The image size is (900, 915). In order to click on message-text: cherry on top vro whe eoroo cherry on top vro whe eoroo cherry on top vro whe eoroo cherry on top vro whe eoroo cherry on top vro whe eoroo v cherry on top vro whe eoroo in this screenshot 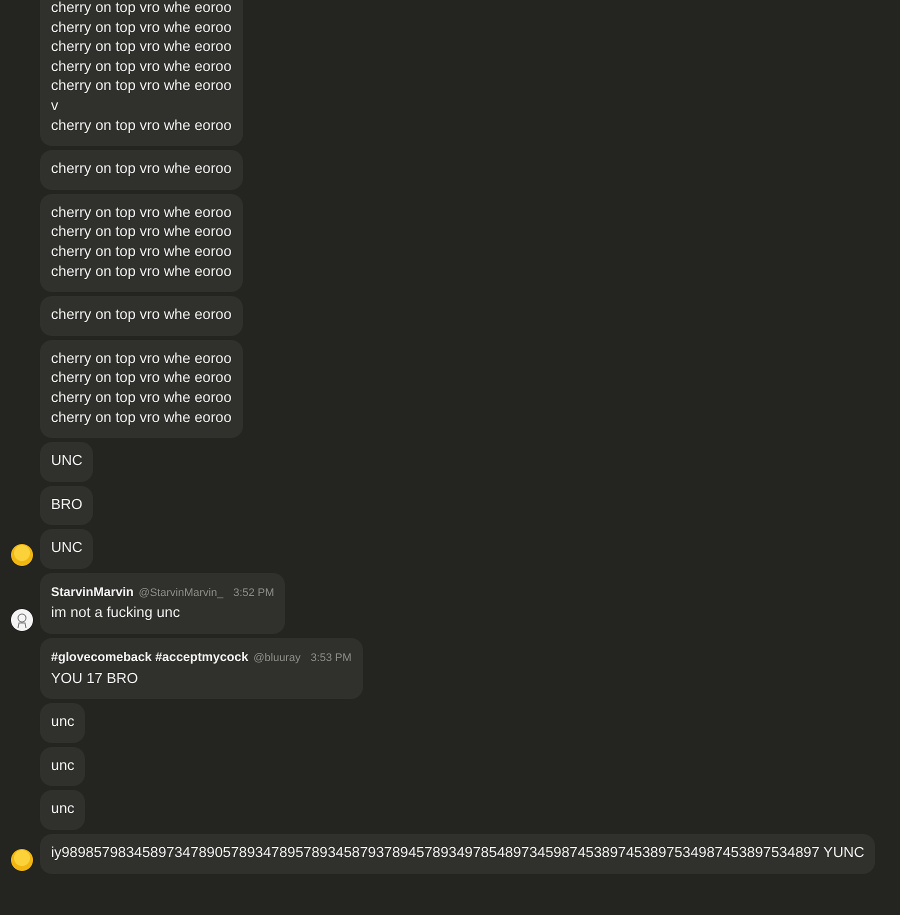, I will do `click(141, 68)`.